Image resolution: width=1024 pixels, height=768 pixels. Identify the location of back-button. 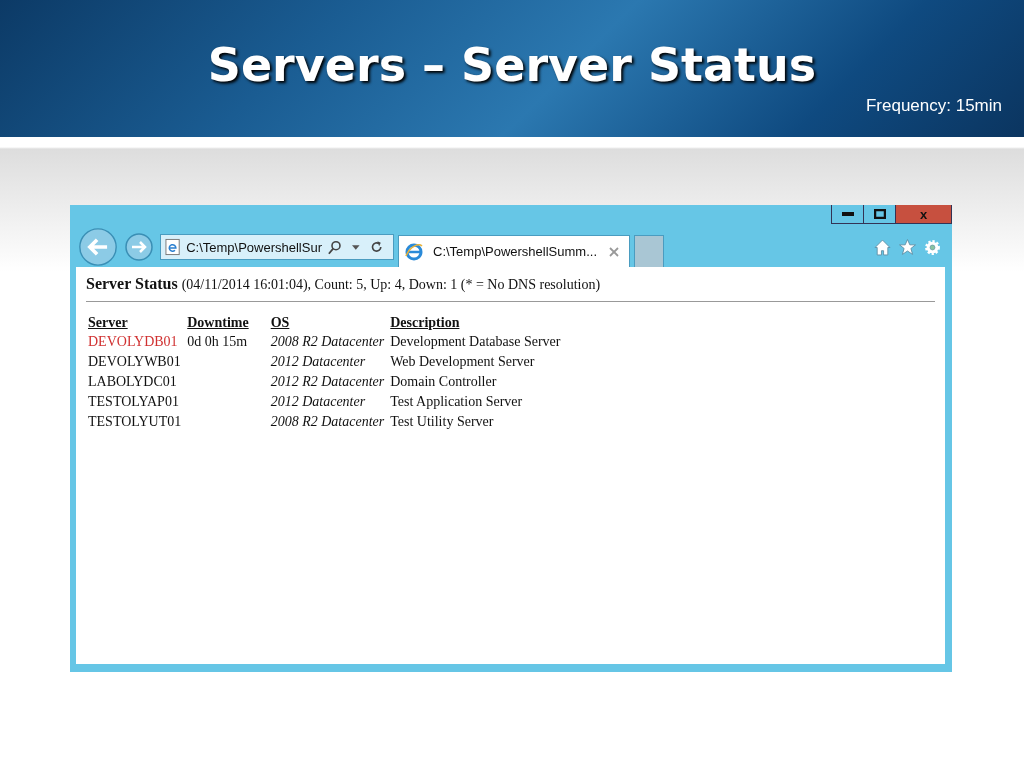
(98, 247).